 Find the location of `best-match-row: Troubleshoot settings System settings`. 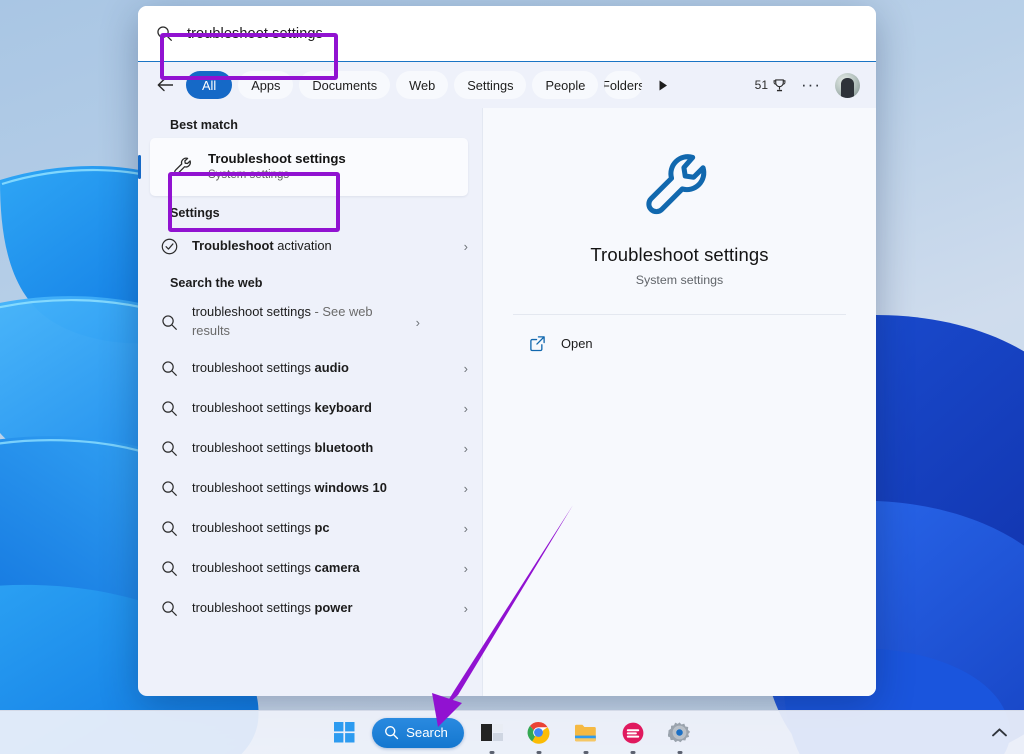

best-match-row: Troubleshoot settings System settings is located at coordinates (310, 167).